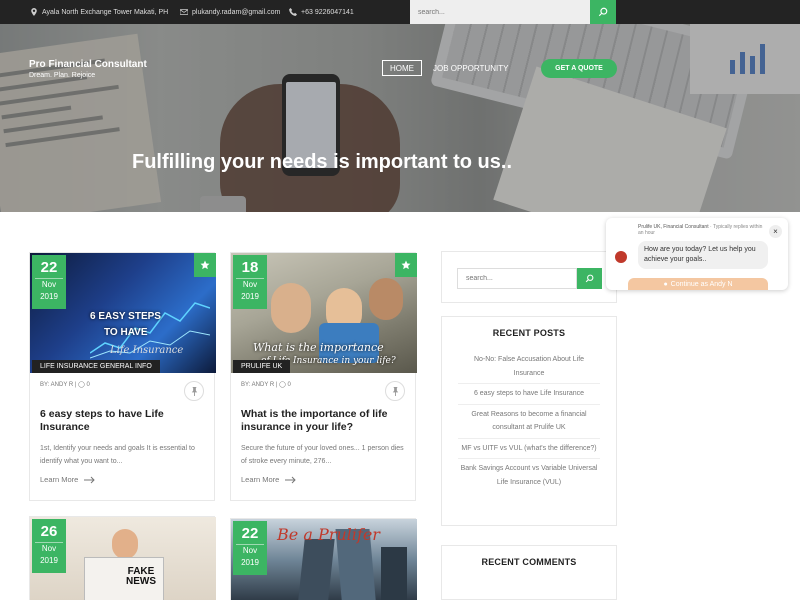 This screenshot has height=600, width=800. Describe the element at coordinates (328, 534) in the screenshot. I see `post-image-caption: Be a Prulifer` at that location.